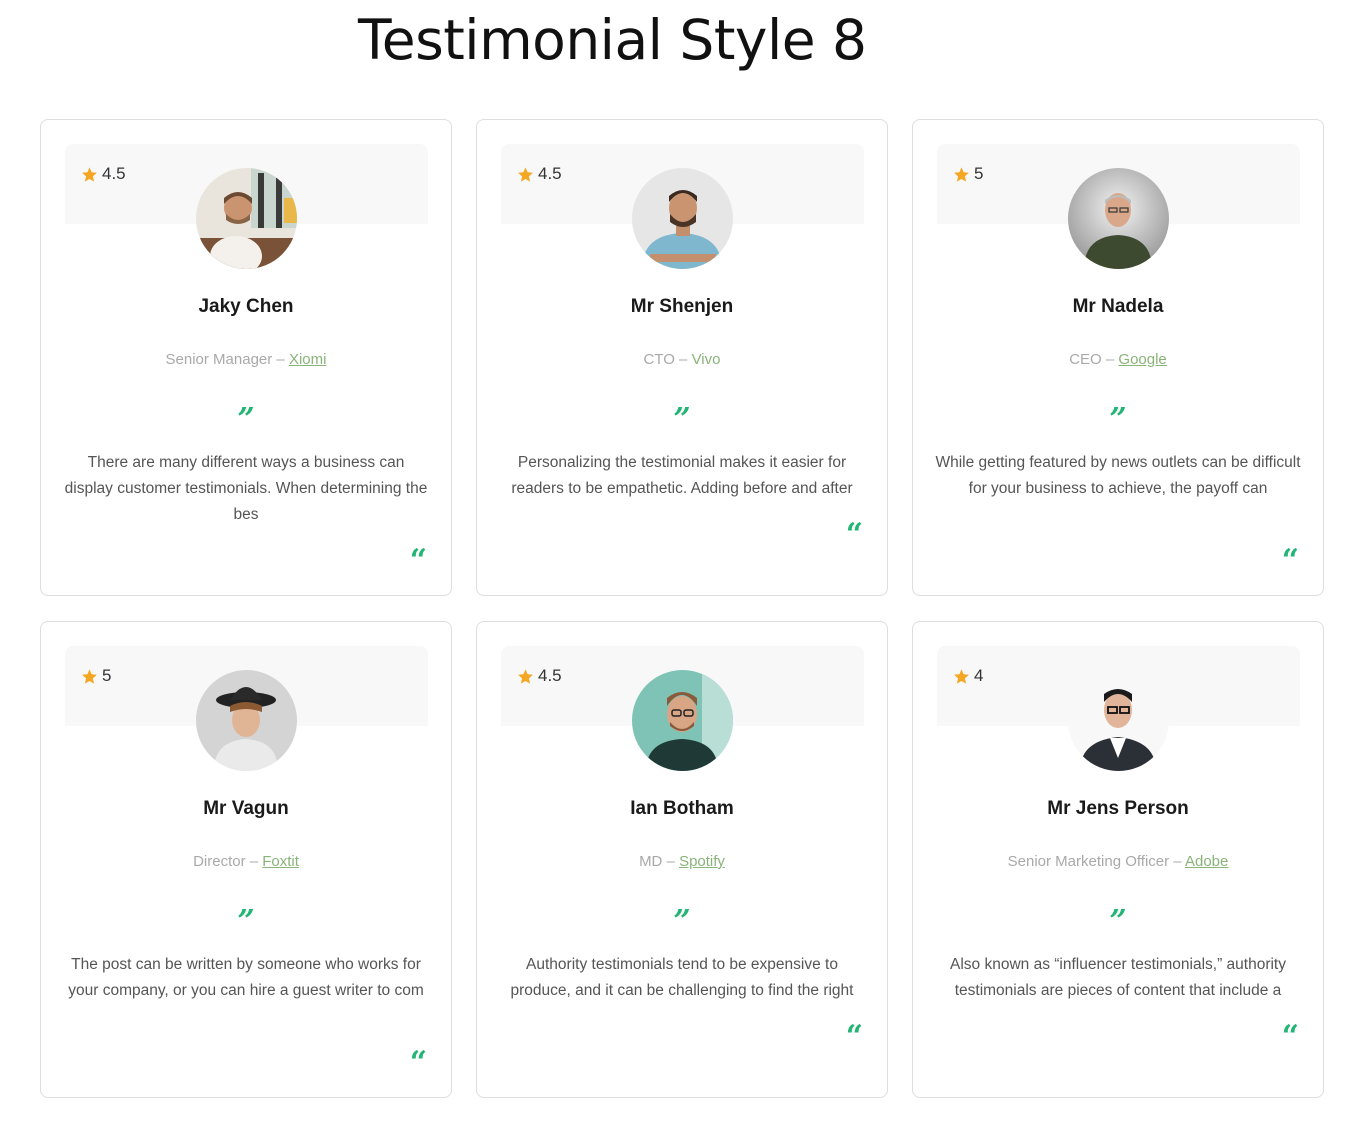  Describe the element at coordinates (227, 359) in the screenshot. I see `role-title: Senior Manager –` at that location.